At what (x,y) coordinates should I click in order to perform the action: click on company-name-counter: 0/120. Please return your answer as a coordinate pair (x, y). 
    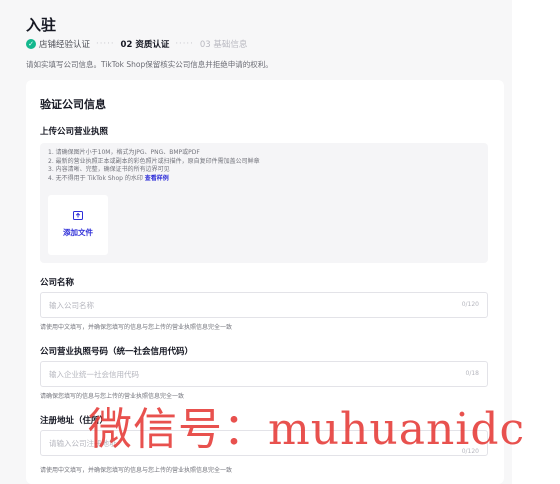
    Looking at the image, I should click on (470, 304).